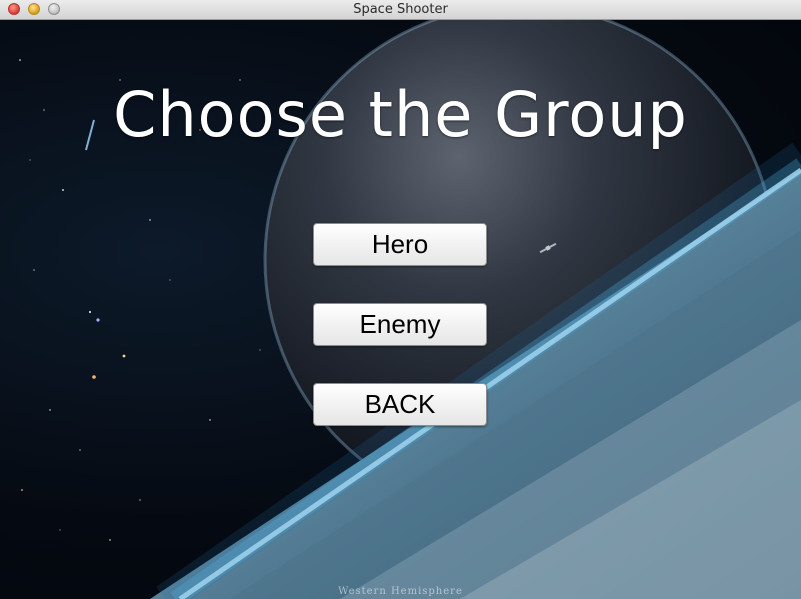 This screenshot has width=801, height=599. I want to click on background-watermark-caption: Western Hemisphere, so click(400, 591).